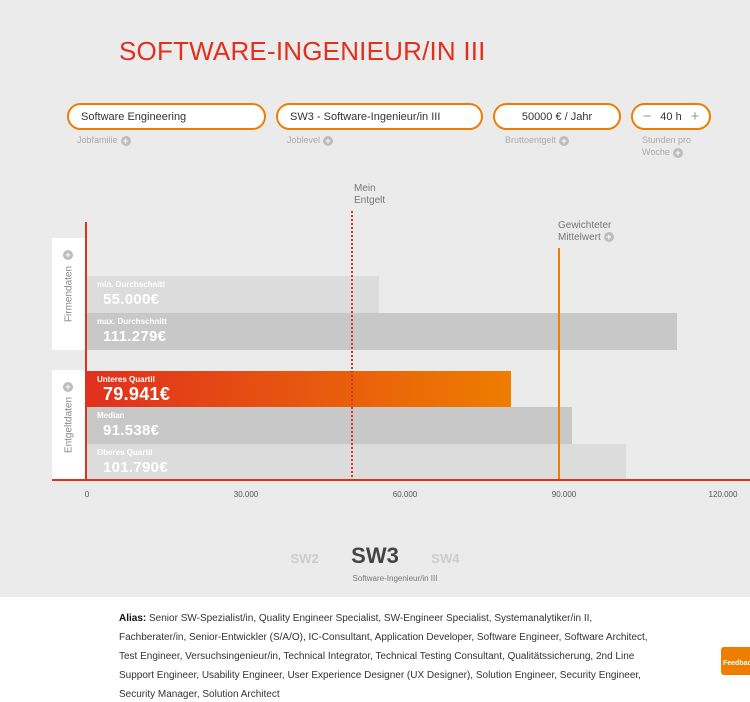 The height and width of the screenshot is (702, 750). Describe the element at coordinates (305, 558) in the screenshot. I see `level-prev-button: SW2` at that location.